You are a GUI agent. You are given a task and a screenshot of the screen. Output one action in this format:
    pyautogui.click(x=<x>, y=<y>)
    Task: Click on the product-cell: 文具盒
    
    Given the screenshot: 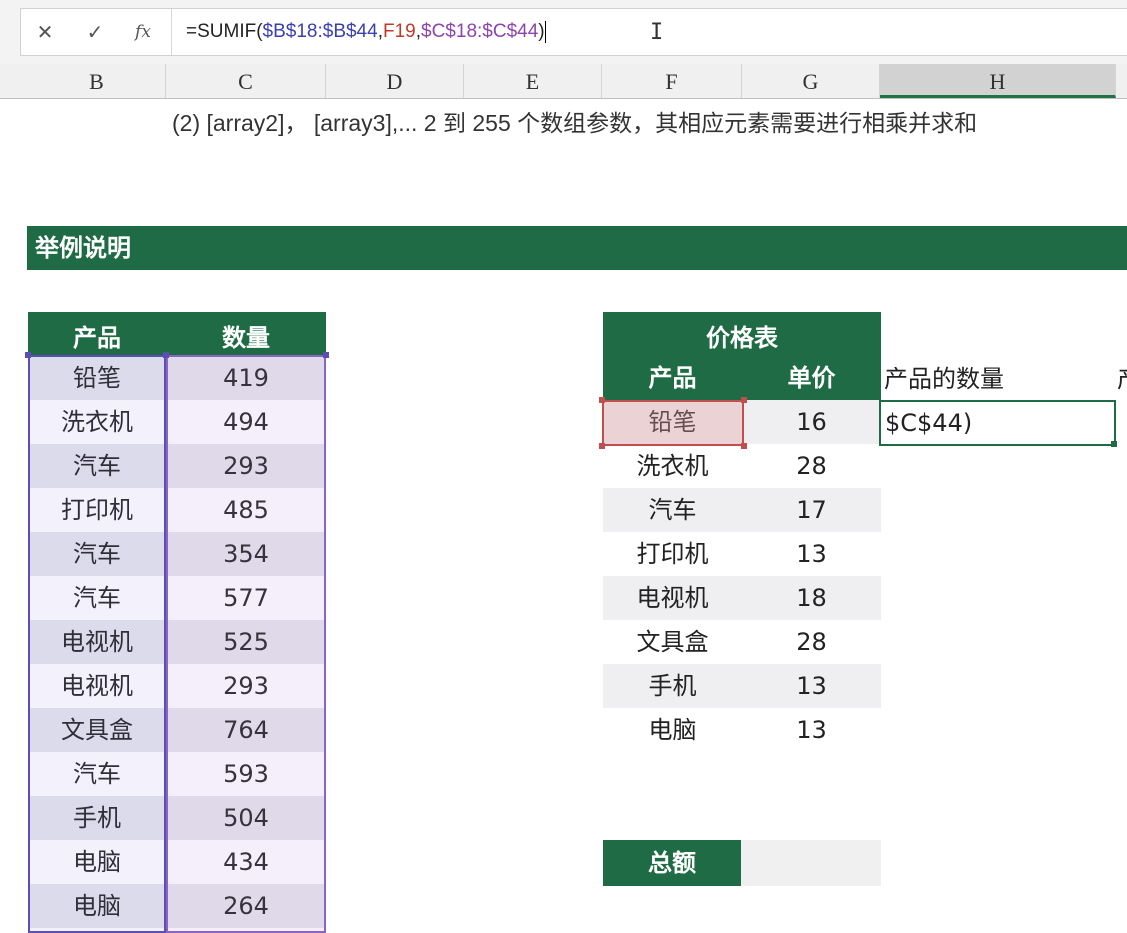 What is the action you would take?
    pyautogui.click(x=97, y=730)
    